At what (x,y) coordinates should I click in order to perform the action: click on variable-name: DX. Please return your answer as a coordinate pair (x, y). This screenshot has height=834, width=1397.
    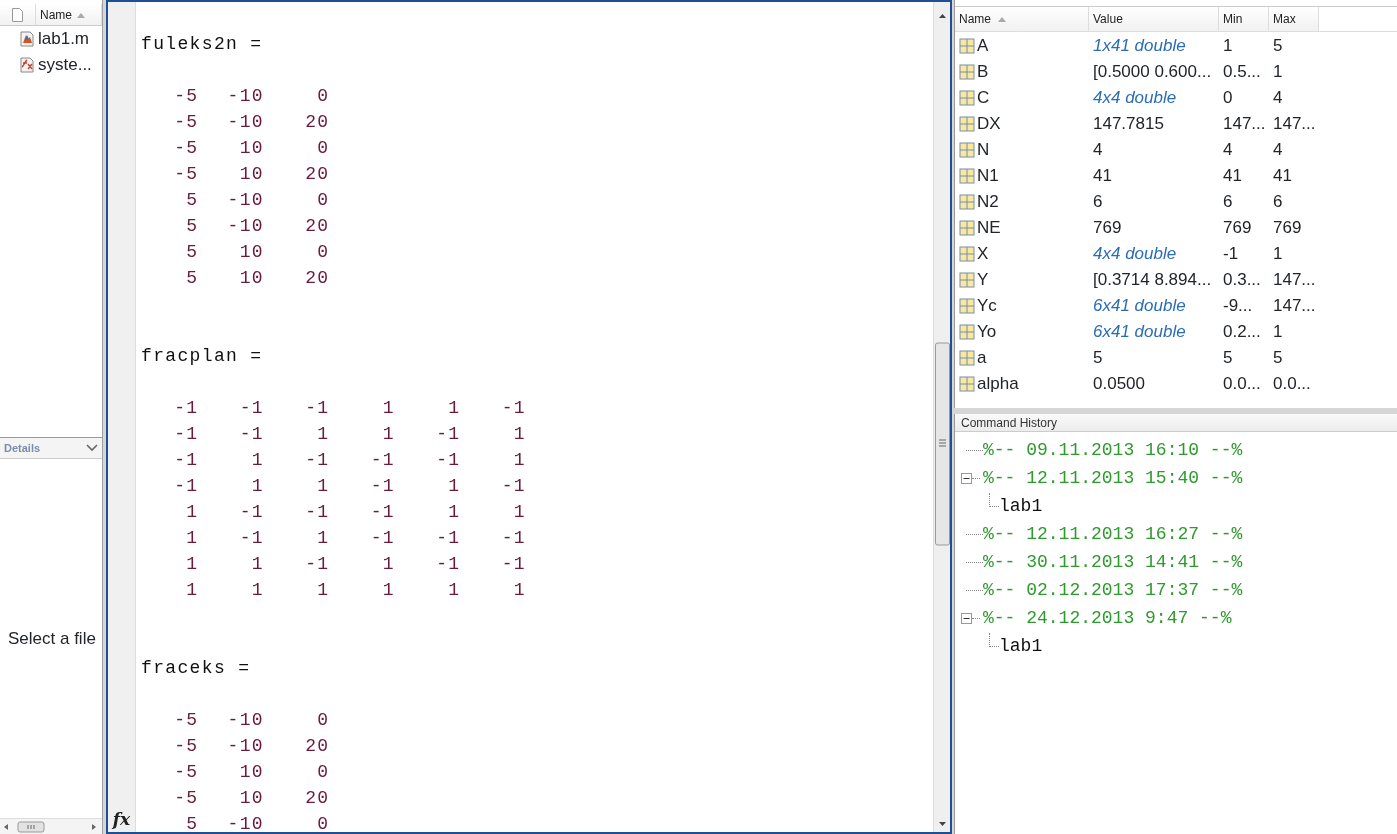
    Looking at the image, I should click on (989, 124).